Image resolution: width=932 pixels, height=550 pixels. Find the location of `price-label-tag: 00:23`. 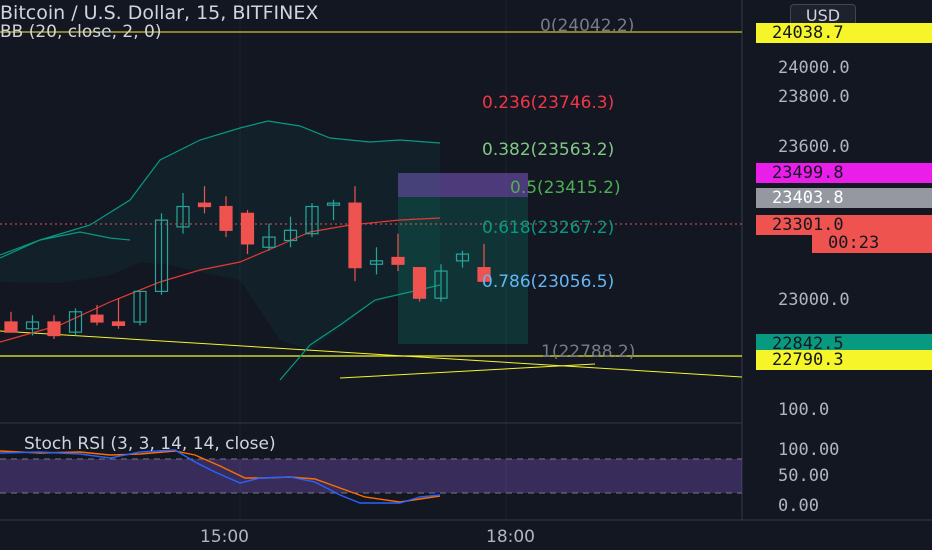

price-label-tag: 00:23 is located at coordinates (872, 243).